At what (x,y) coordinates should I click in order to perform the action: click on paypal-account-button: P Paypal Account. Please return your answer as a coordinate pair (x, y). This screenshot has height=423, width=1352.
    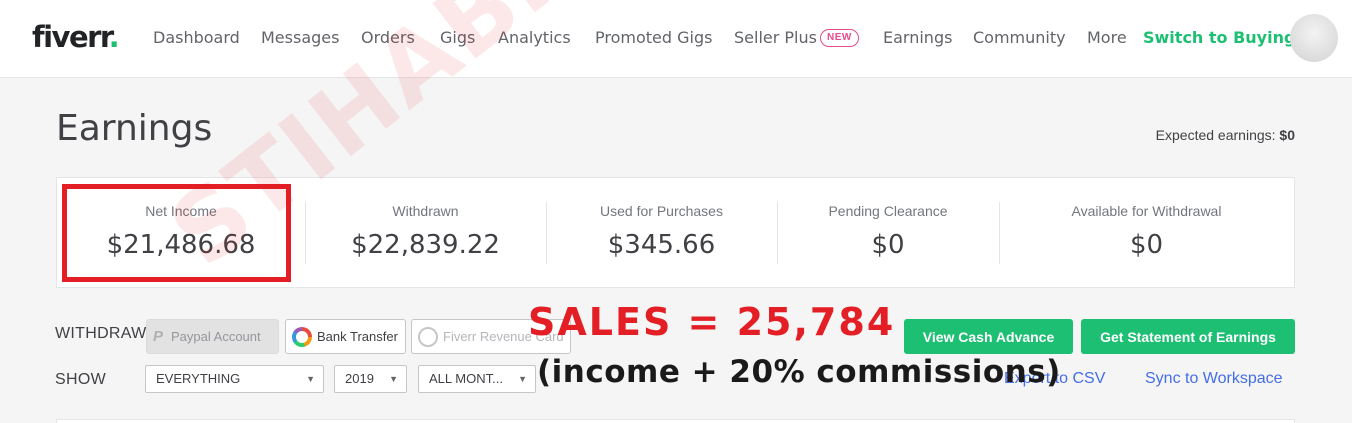
    Looking at the image, I should click on (212, 336).